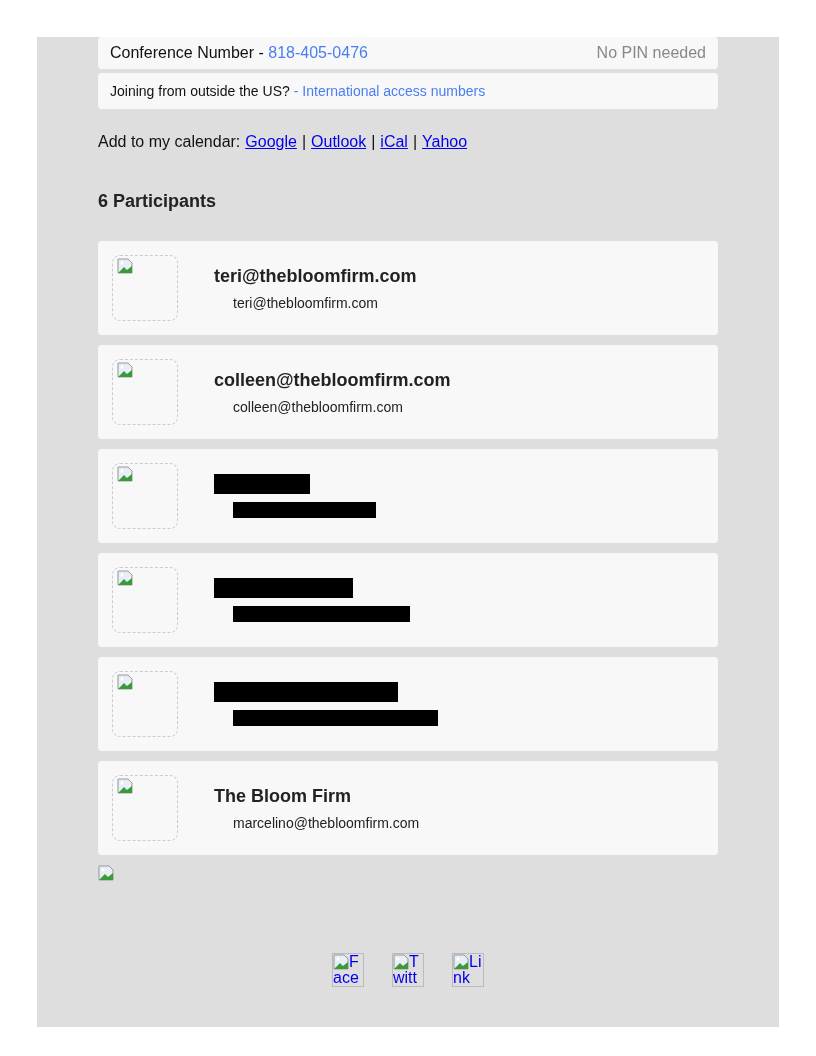 Image resolution: width=816 pixels, height=1056 pixels. What do you see at coordinates (306, 302) in the screenshot?
I see `participant-email: teri@thebloomfirm.com` at bounding box center [306, 302].